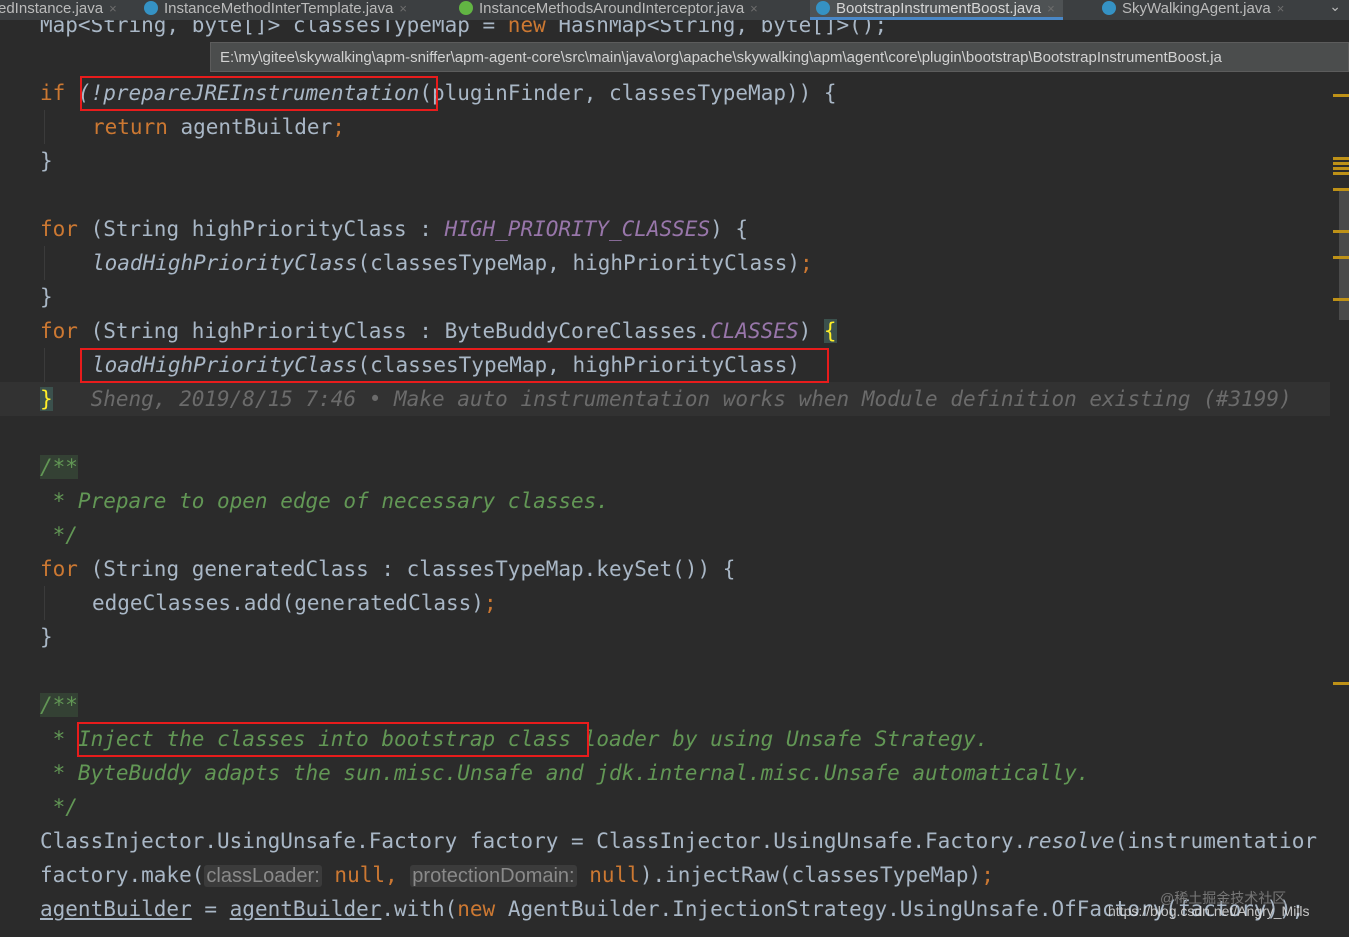 Image resolution: width=1349 pixels, height=937 pixels. What do you see at coordinates (59, 705) in the screenshot?
I see `code-line-16: /**` at bounding box center [59, 705].